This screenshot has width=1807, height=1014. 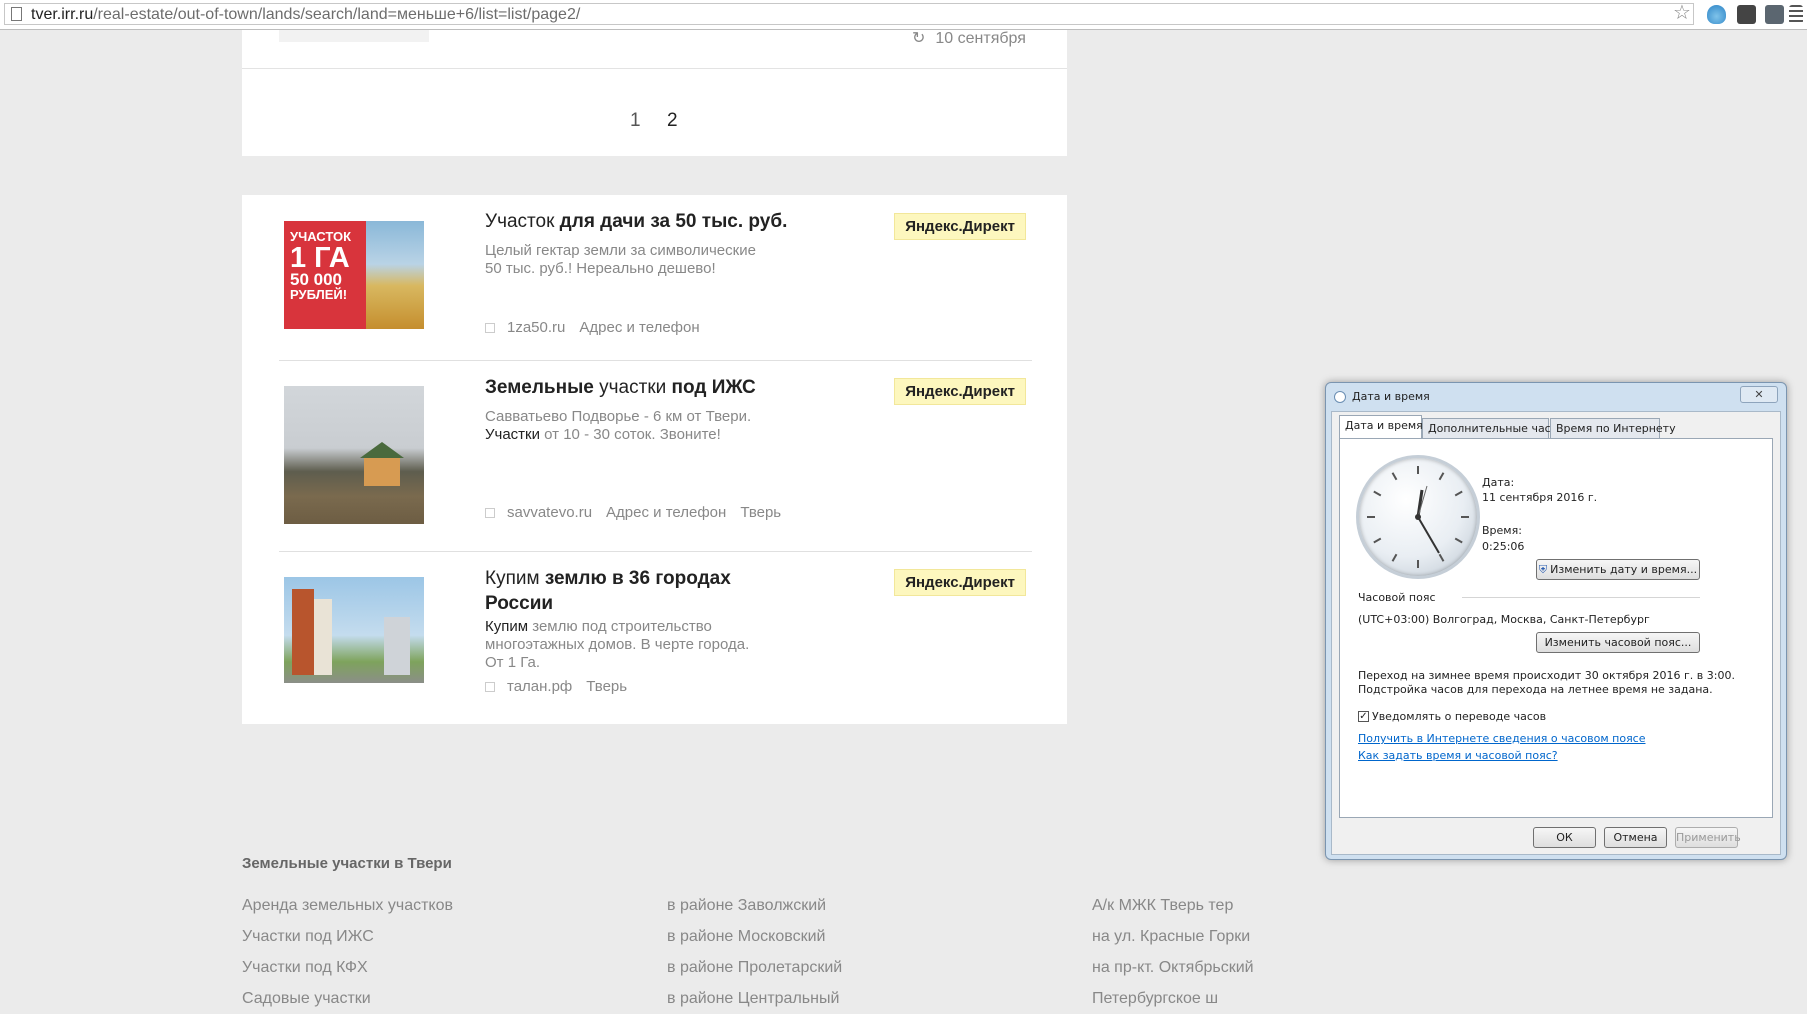 What do you see at coordinates (654, 68) in the screenshot?
I see `panel-divider` at bounding box center [654, 68].